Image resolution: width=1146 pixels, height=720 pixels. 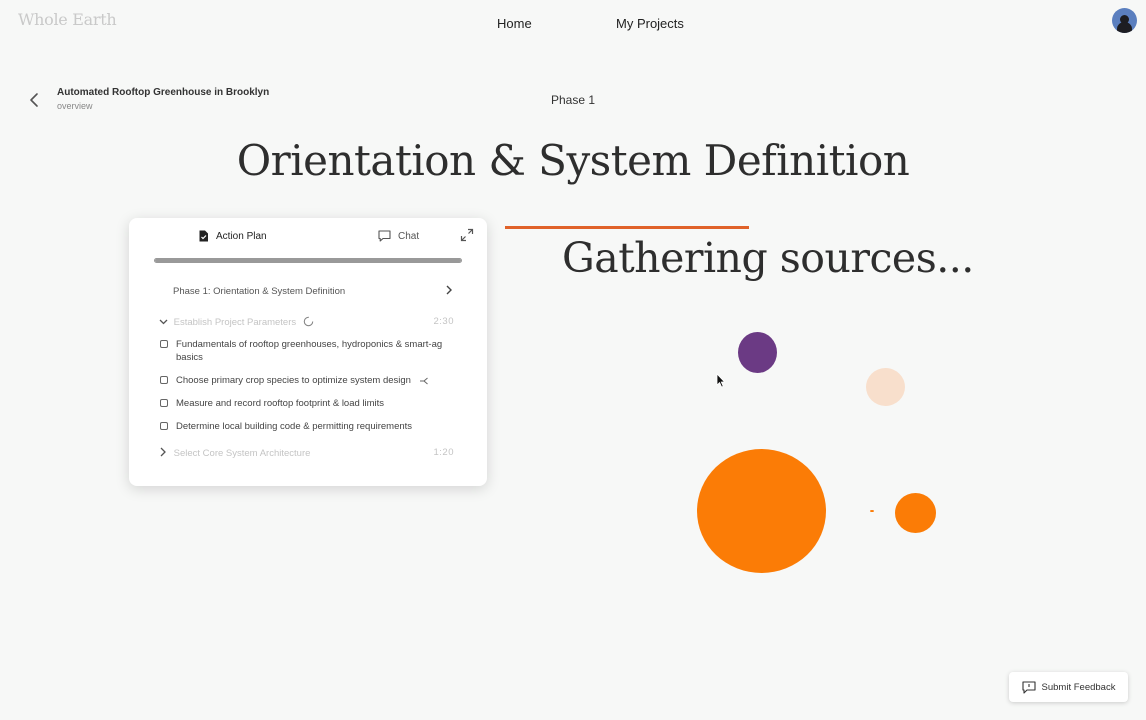 I want to click on app-logo: Whole Earth, so click(x=67, y=19).